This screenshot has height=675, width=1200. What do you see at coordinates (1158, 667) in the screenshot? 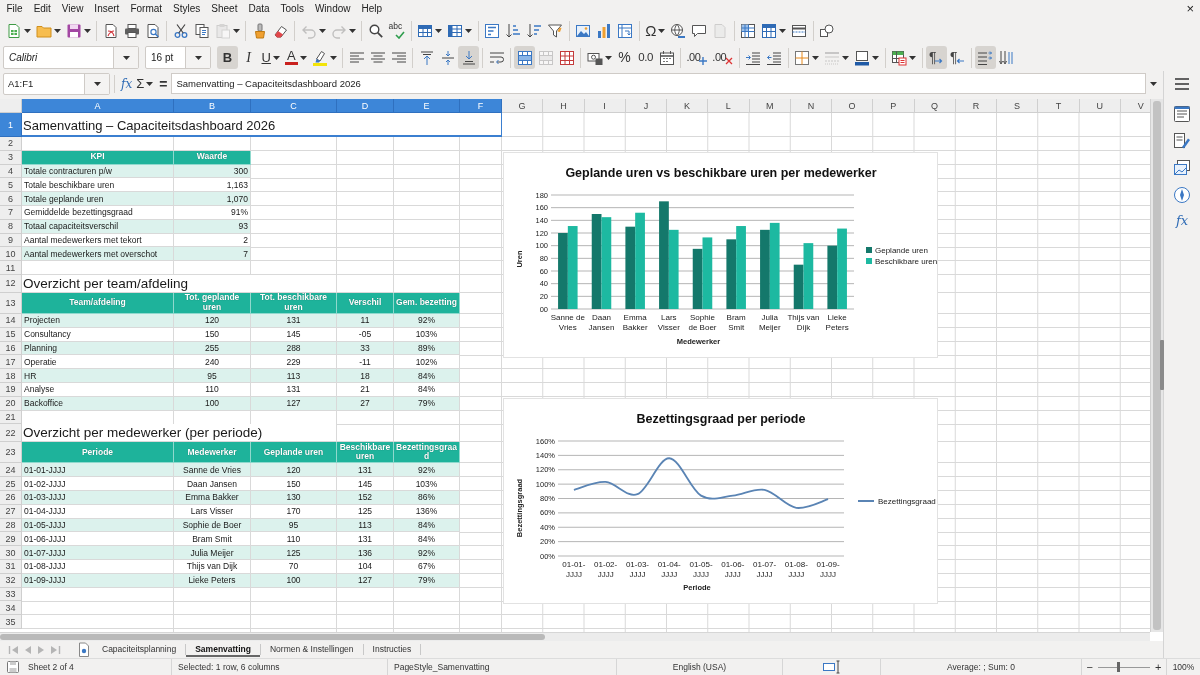
I see `zoom-in-button: +` at bounding box center [1158, 667].